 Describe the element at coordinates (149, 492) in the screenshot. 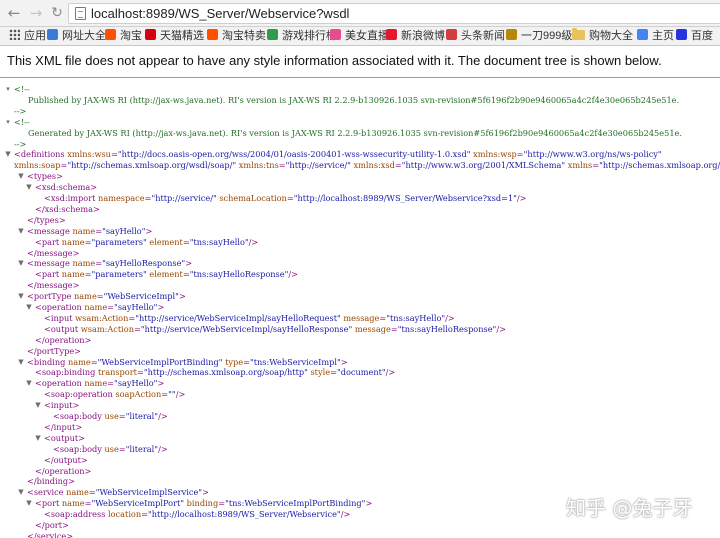

I see `xml-attr-value: "WebServiceImplService"` at that location.